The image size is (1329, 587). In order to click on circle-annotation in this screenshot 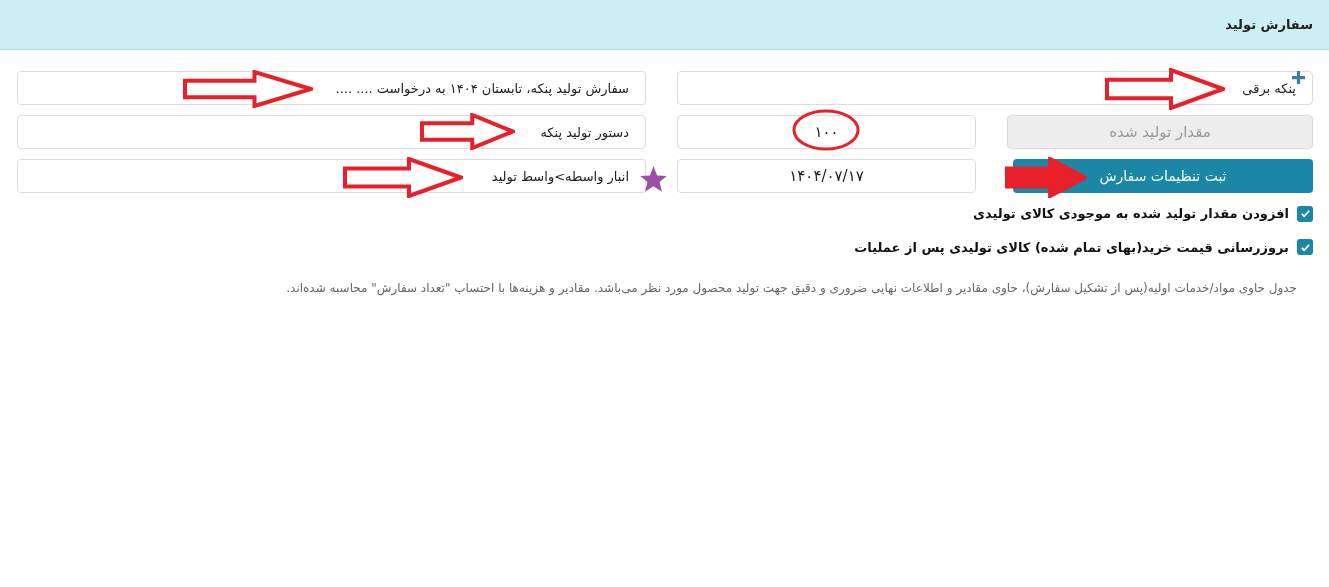, I will do `click(826, 130)`.